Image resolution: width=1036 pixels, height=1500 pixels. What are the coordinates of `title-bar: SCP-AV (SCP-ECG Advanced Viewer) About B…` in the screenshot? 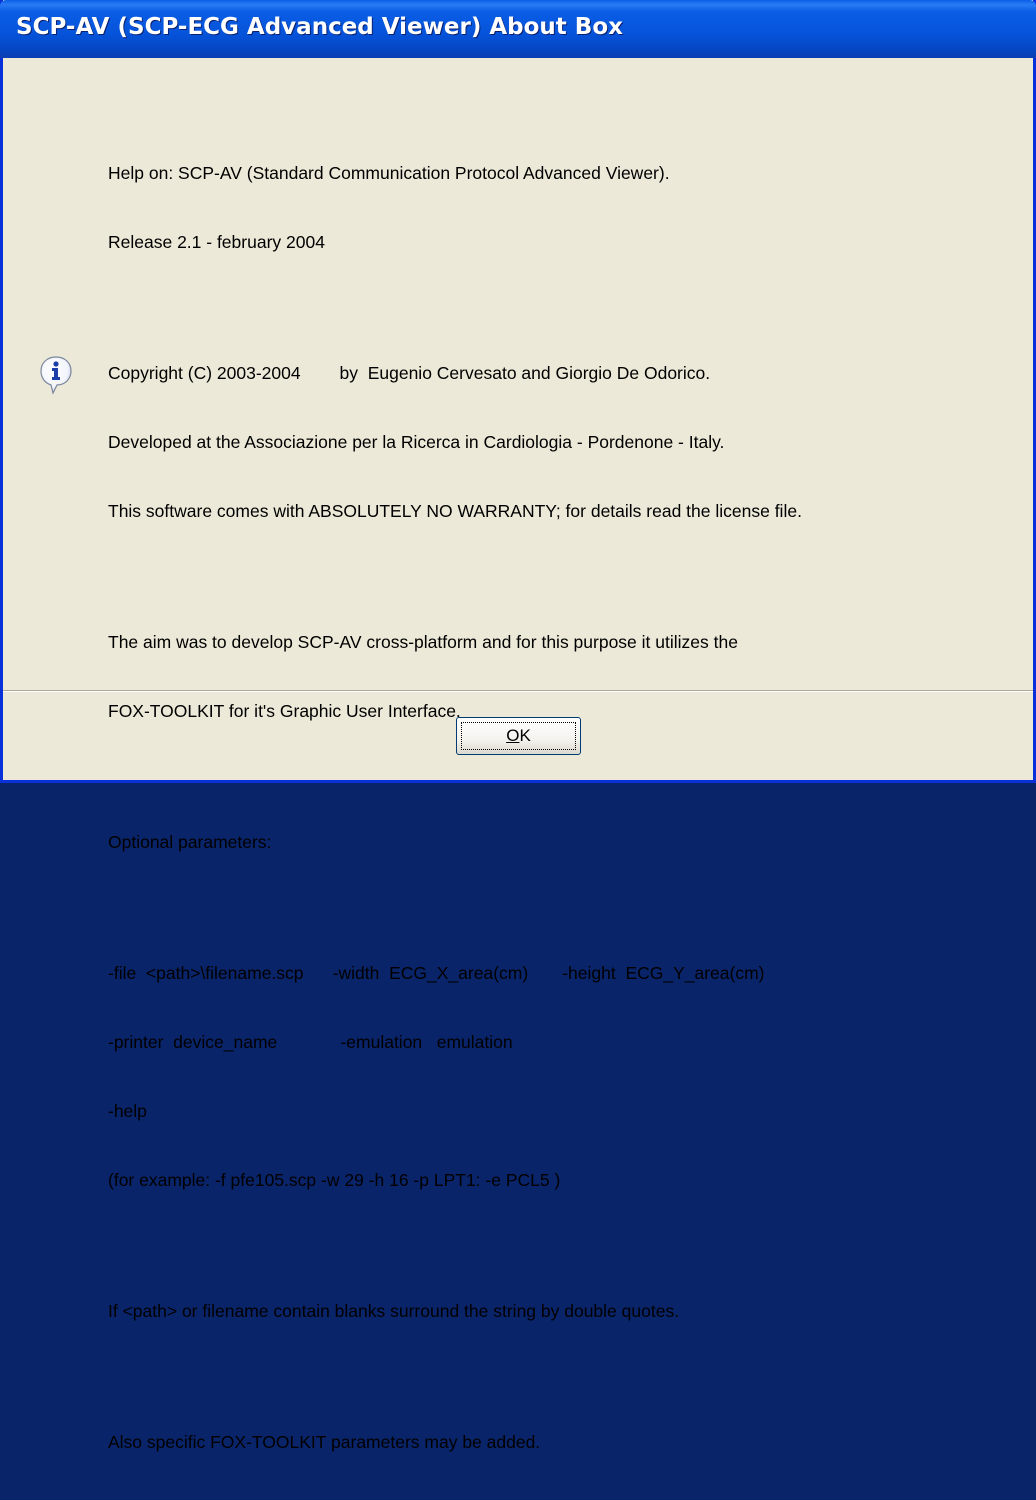 It's located at (518, 29).